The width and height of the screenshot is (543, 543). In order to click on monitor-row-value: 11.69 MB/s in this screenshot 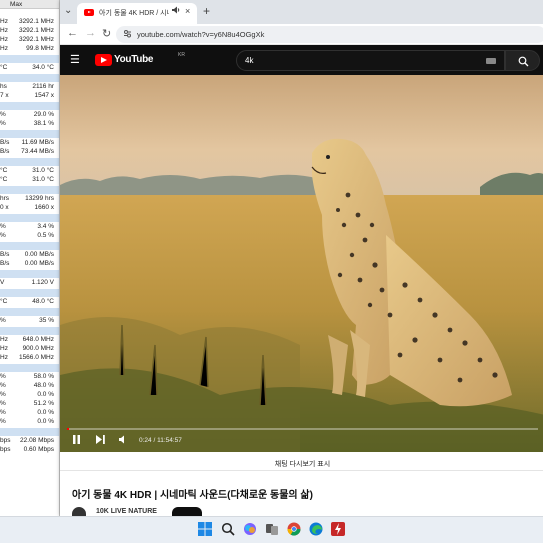, I will do `click(37, 142)`.